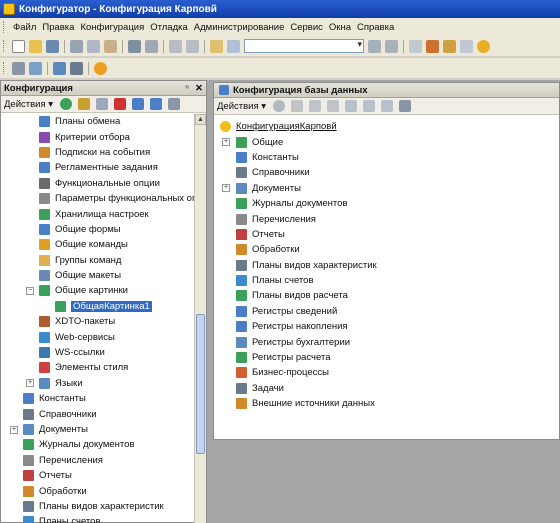  Describe the element at coordinates (175, 46) in the screenshot. I see `undo-icon` at that location.